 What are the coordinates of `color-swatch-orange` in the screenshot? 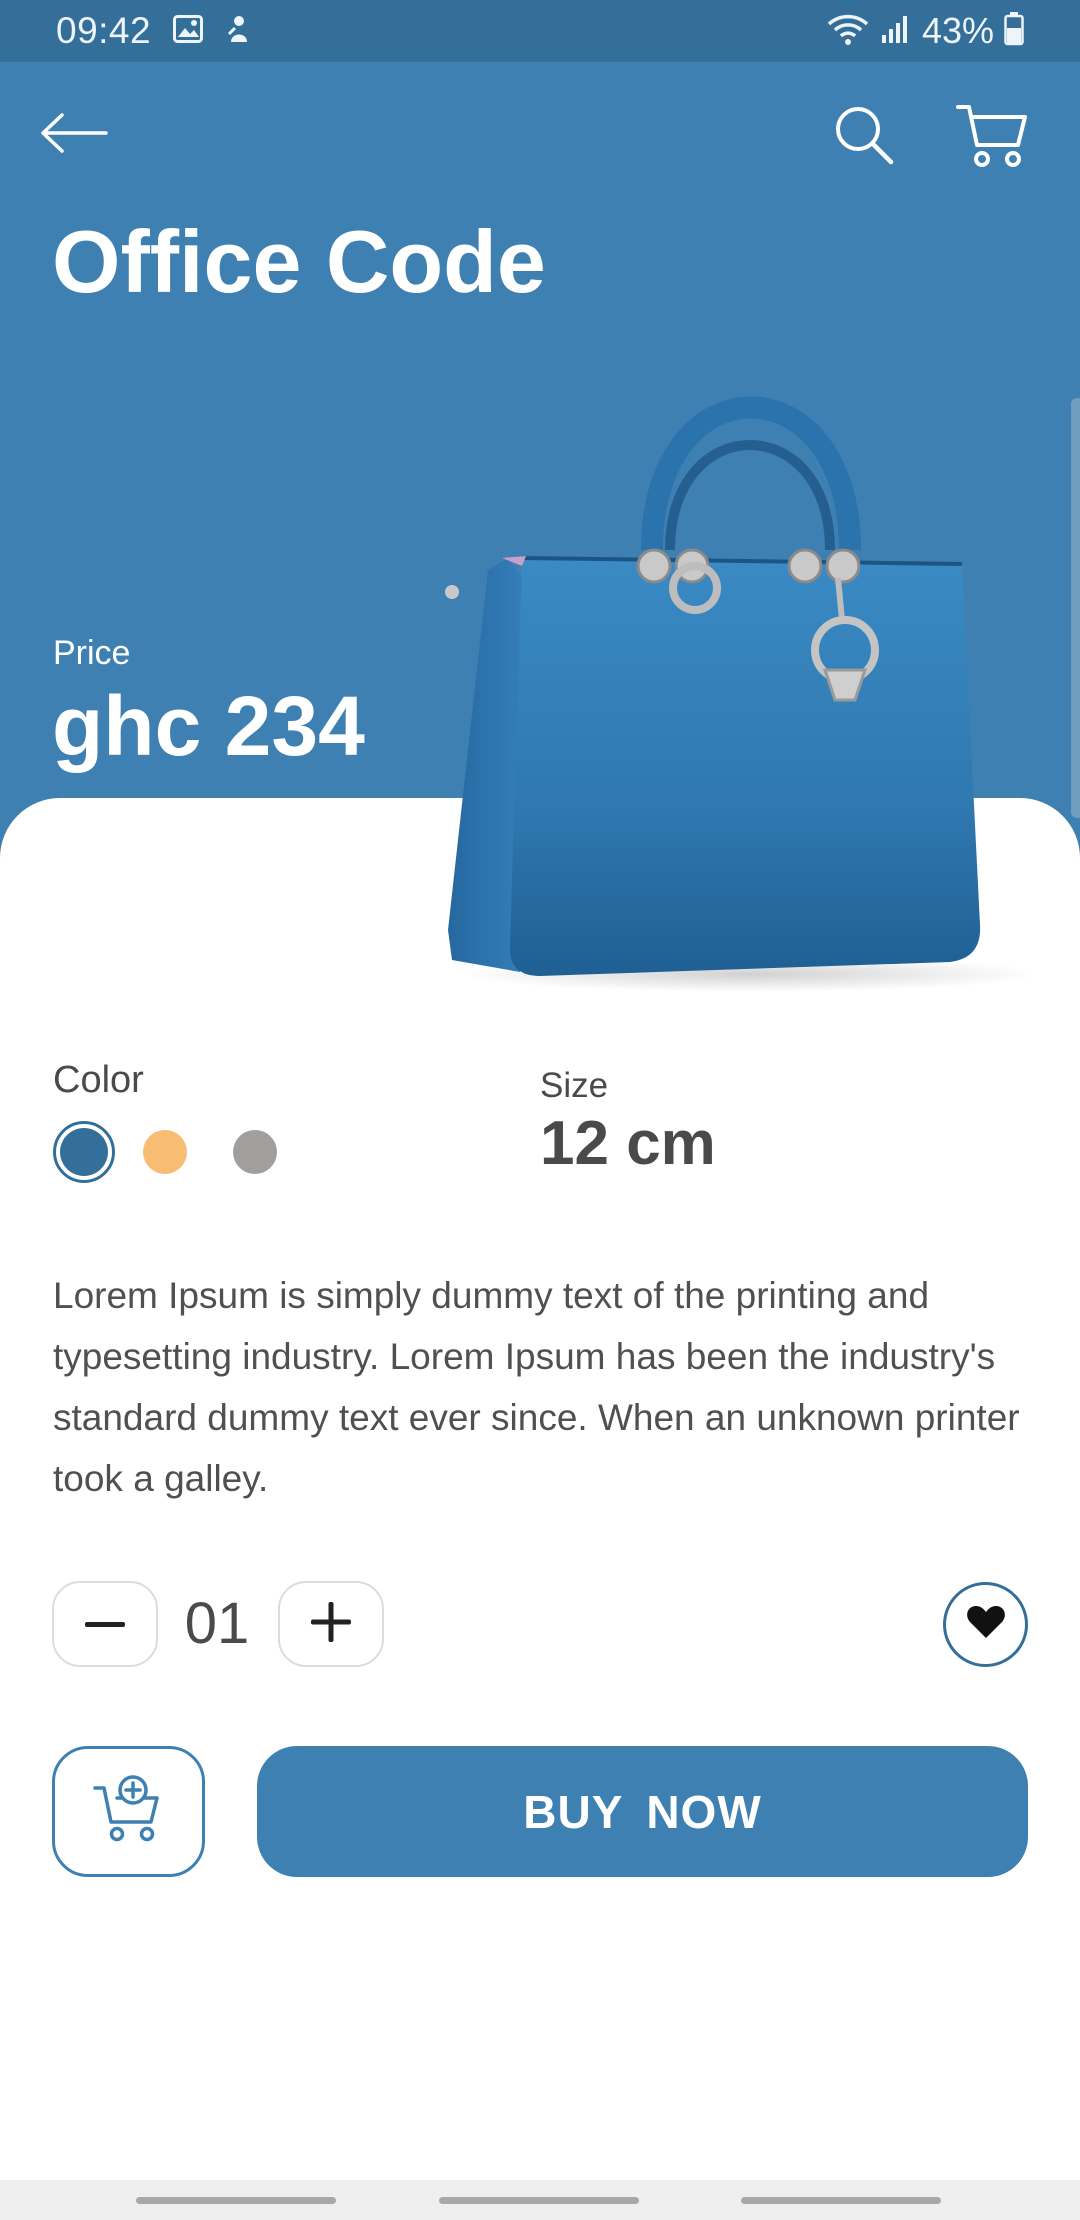 It's located at (165, 1152).